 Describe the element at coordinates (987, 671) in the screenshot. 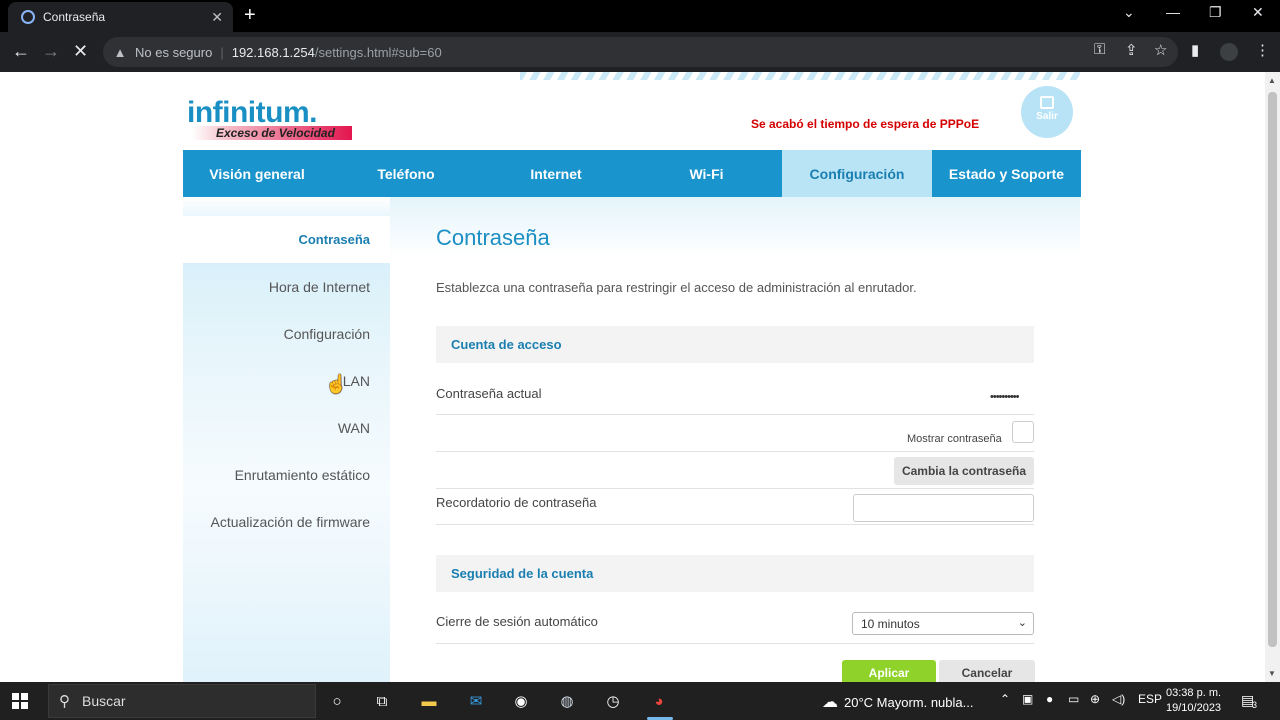

I see `cancel-button: Cancelar` at that location.